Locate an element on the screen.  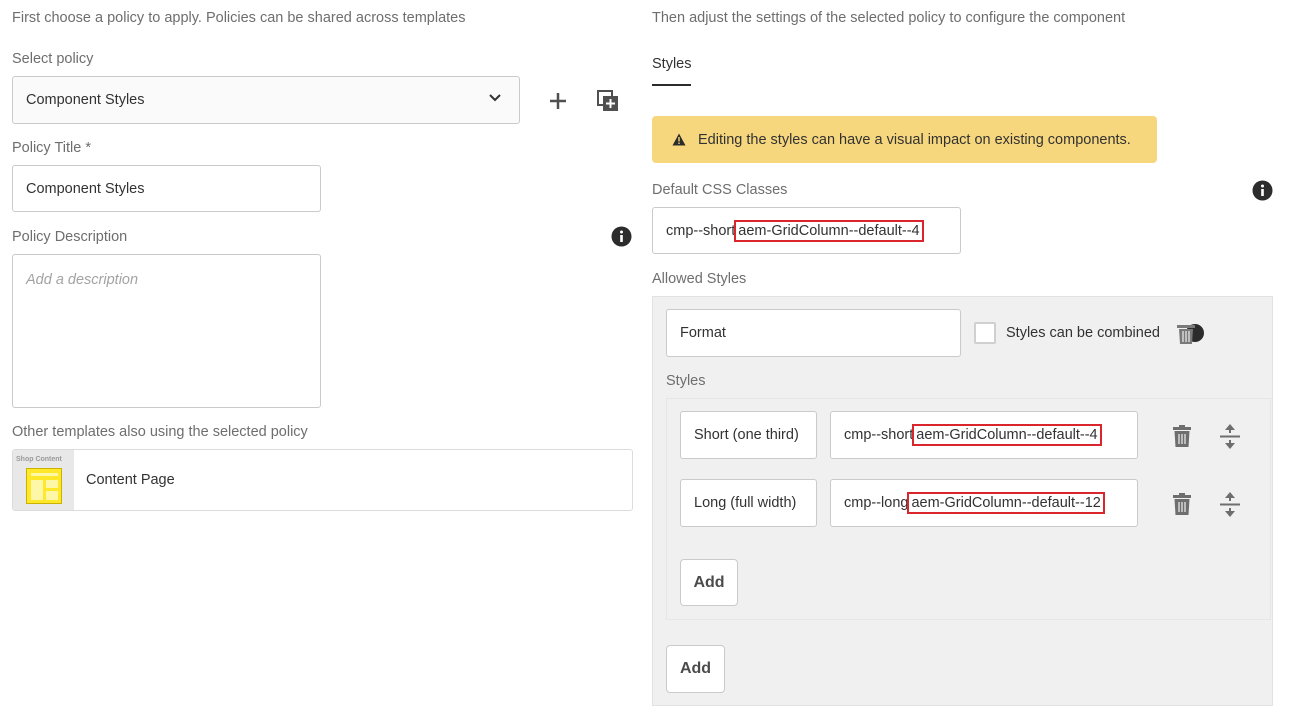
add-policy-button is located at coordinates (558, 101).